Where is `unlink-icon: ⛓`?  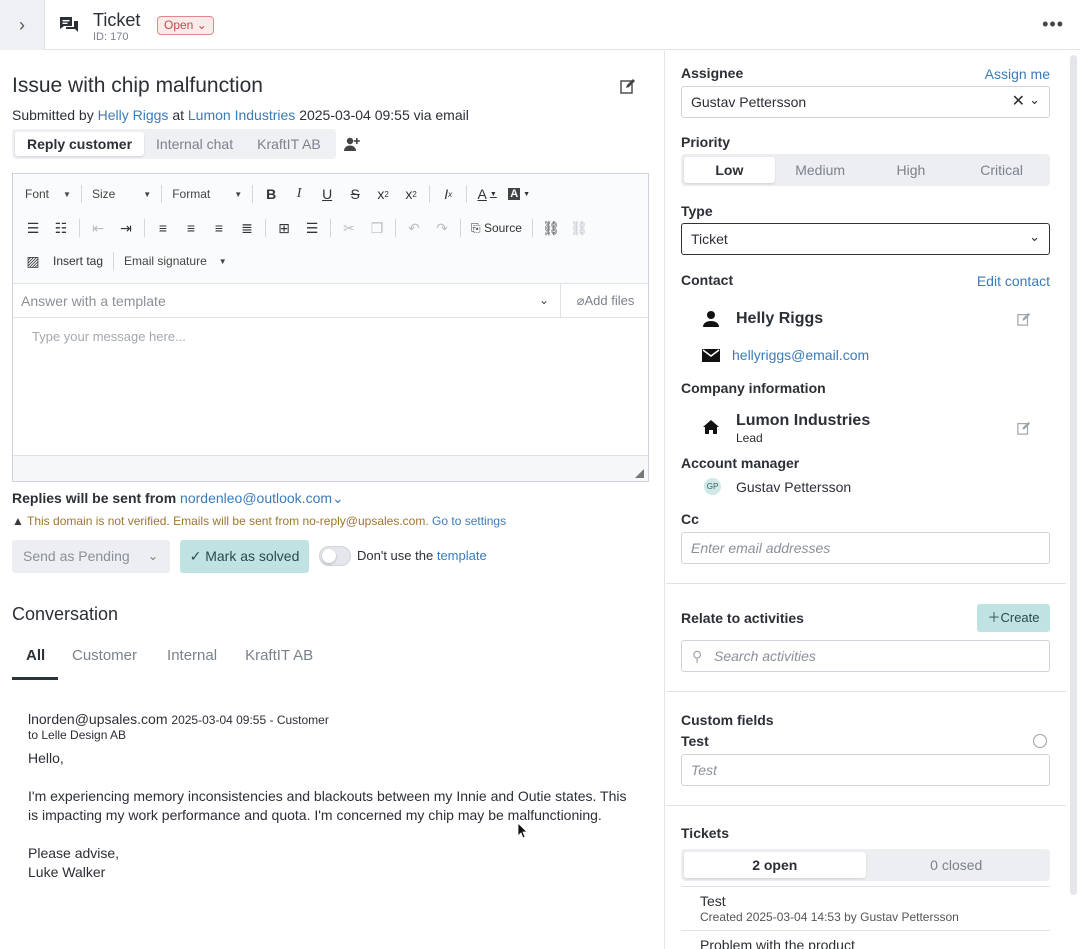 unlink-icon: ⛓ is located at coordinates (579, 228).